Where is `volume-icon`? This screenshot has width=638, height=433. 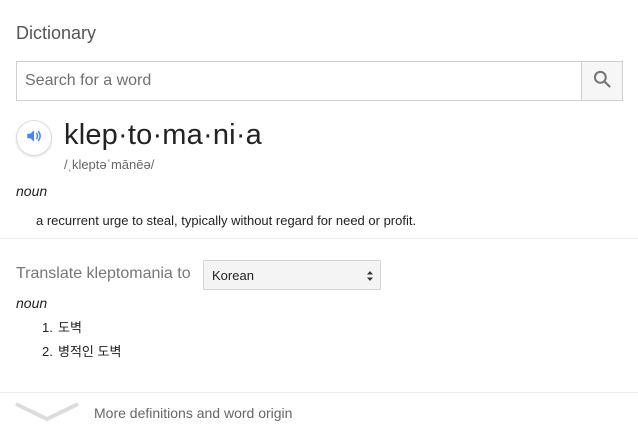
volume-icon is located at coordinates (34, 138).